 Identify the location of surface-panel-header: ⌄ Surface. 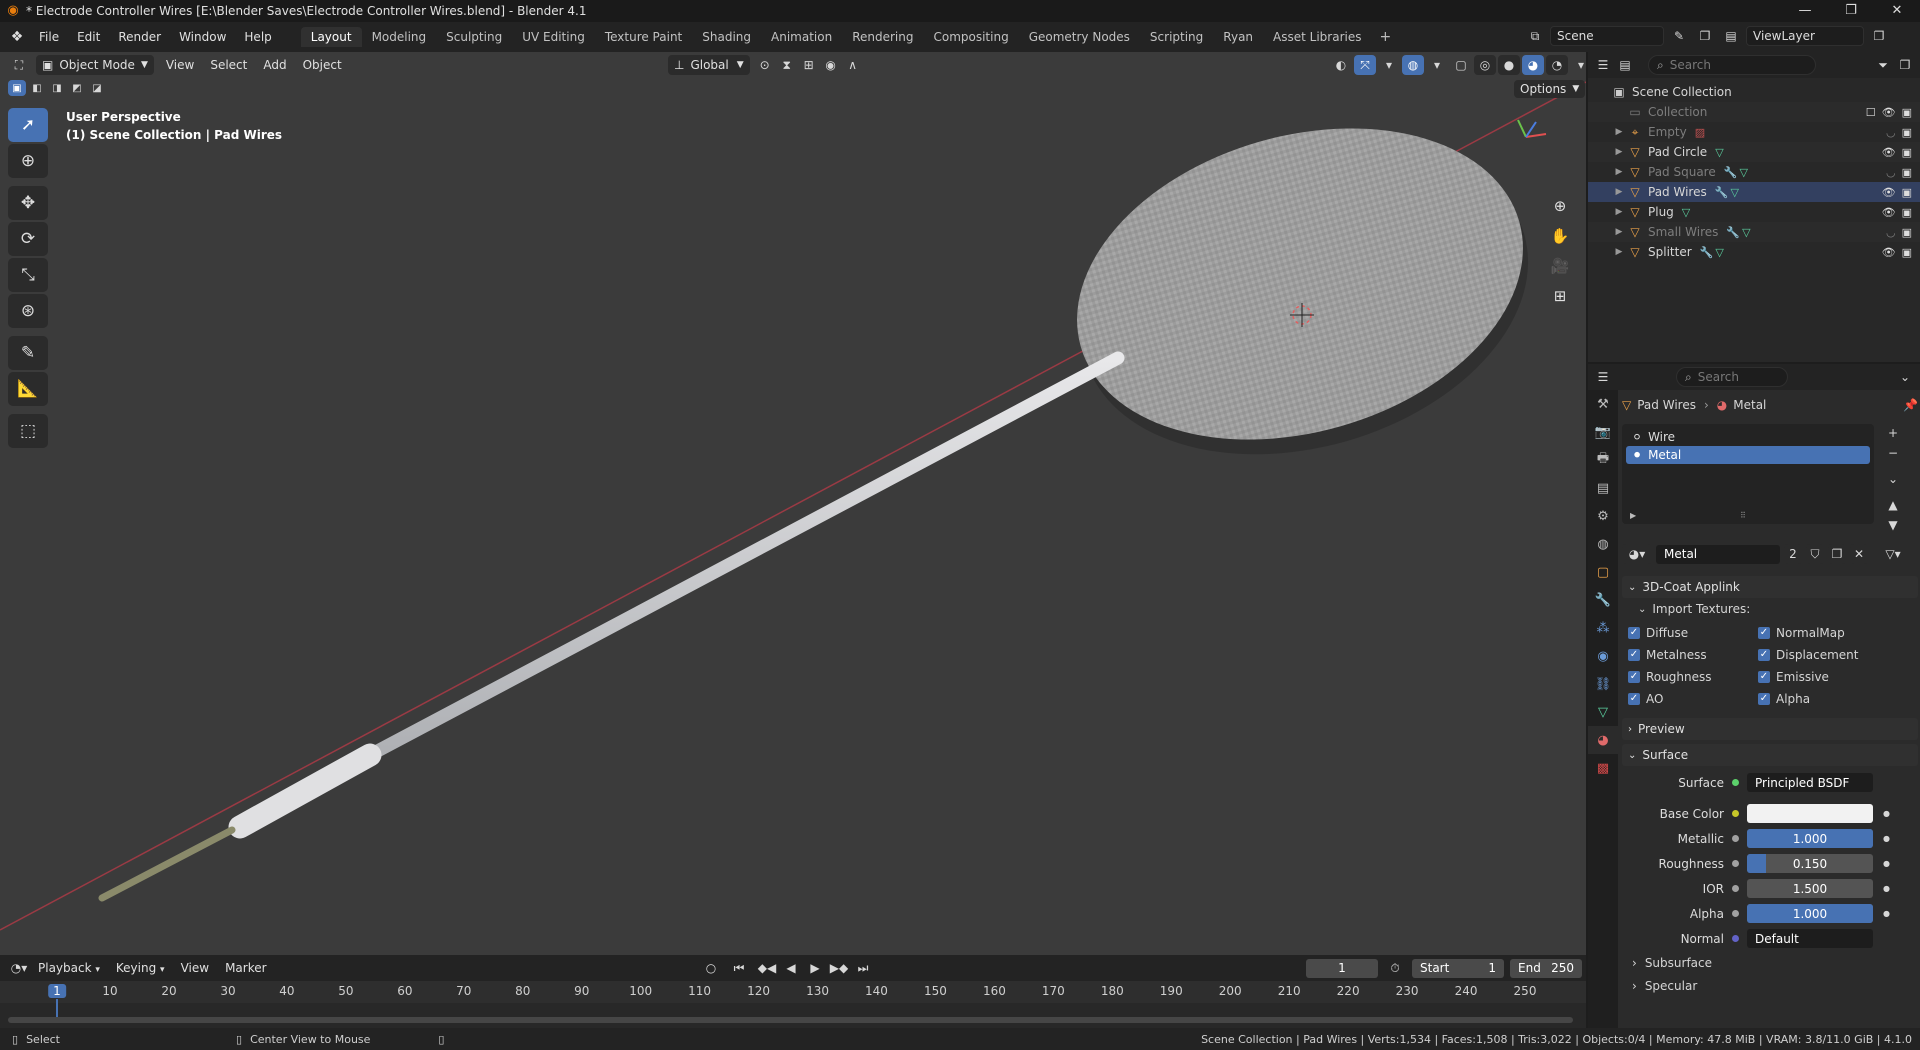
(1770, 755).